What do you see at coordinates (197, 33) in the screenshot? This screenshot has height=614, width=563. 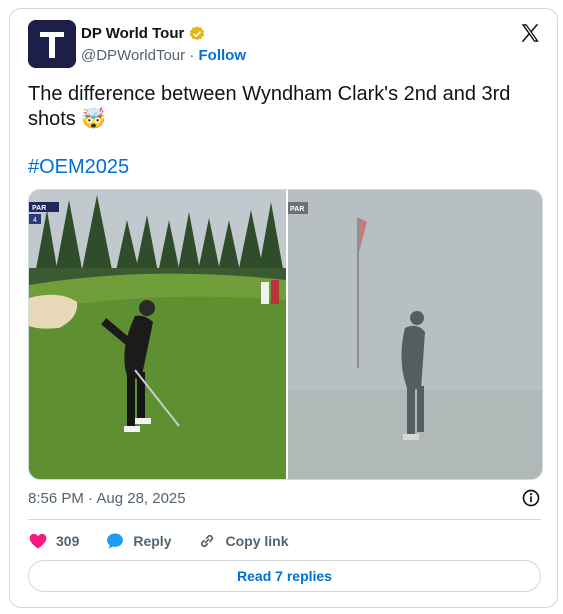 I see `verified-badge-icon` at bounding box center [197, 33].